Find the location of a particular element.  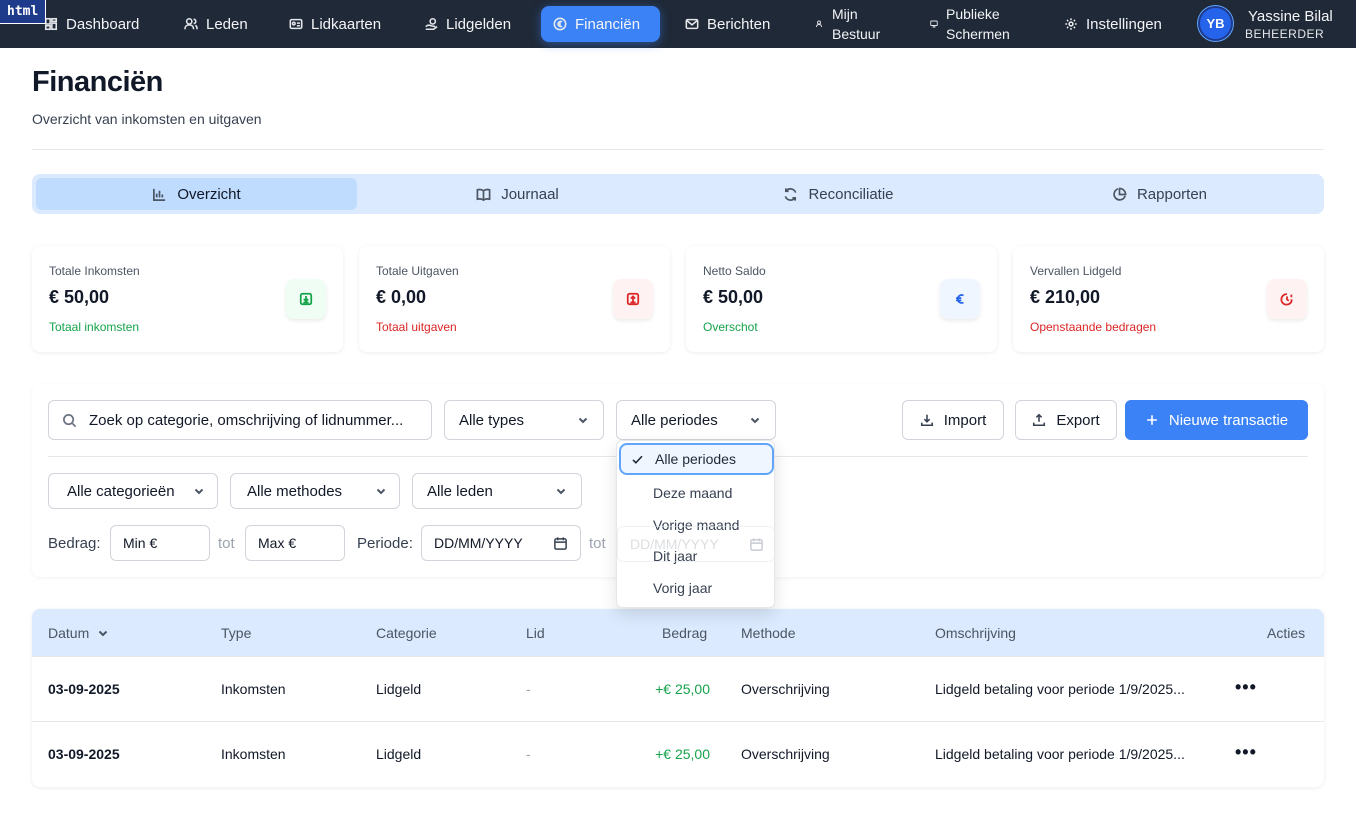

stat-footnote: Openstaande bedragen is located at coordinates (1093, 327).